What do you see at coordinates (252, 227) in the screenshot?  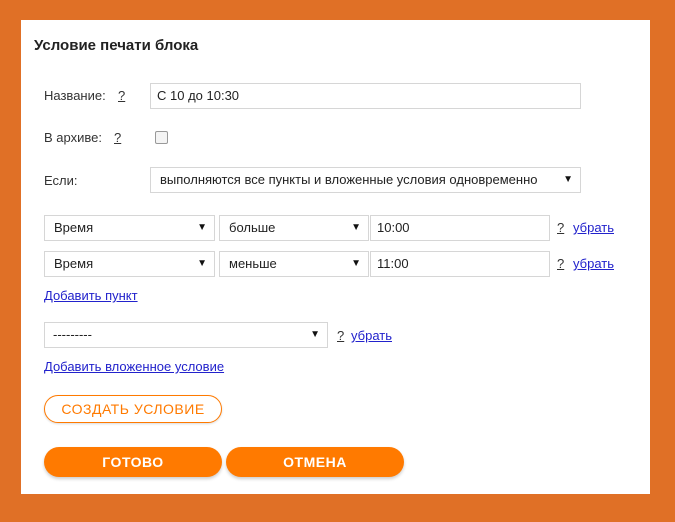 I see `operator-select-value: больше` at bounding box center [252, 227].